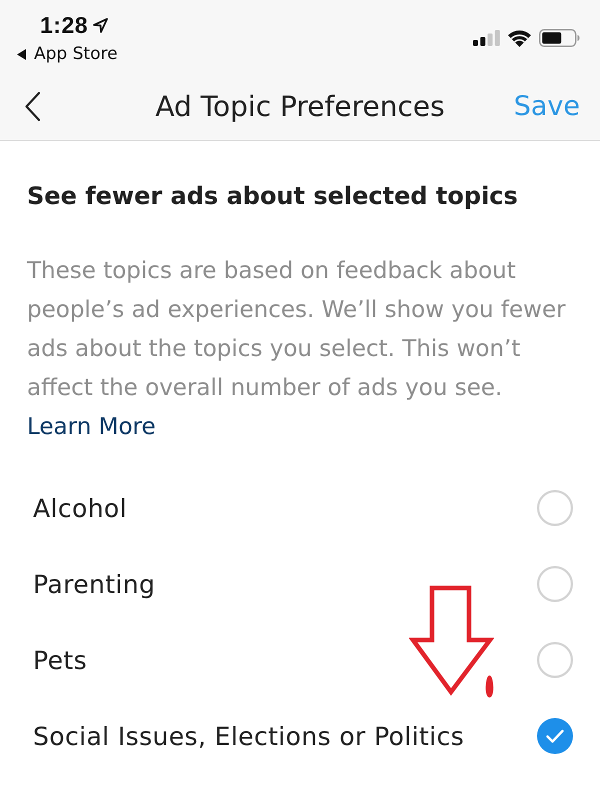  What do you see at coordinates (32, 106) in the screenshot?
I see `back-icon` at bounding box center [32, 106].